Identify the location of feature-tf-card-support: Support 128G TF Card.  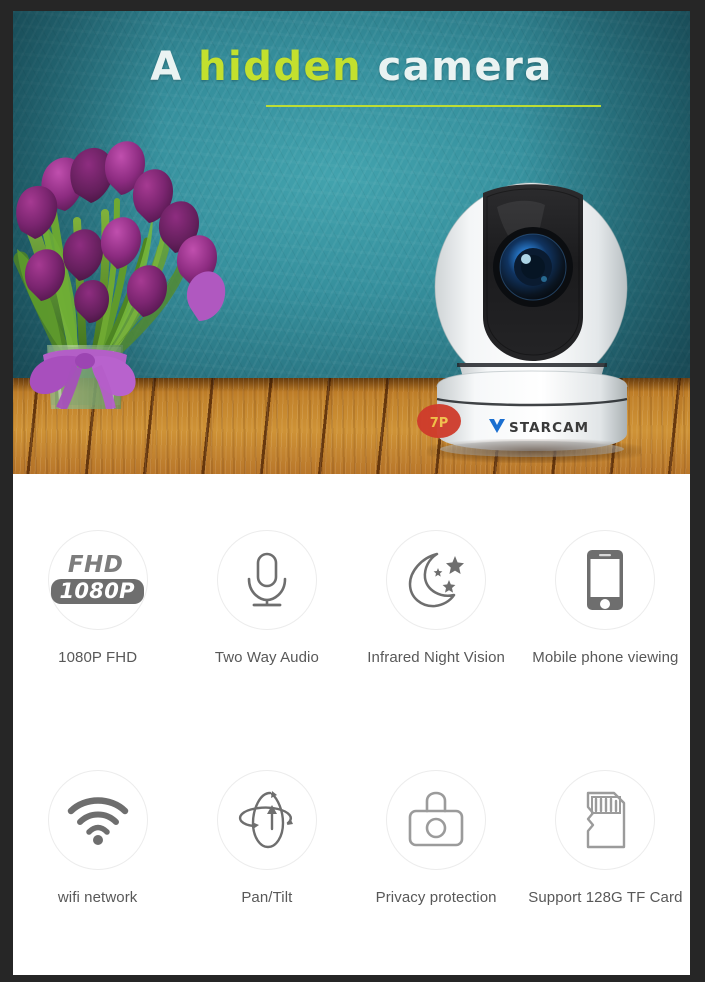
(605, 838).